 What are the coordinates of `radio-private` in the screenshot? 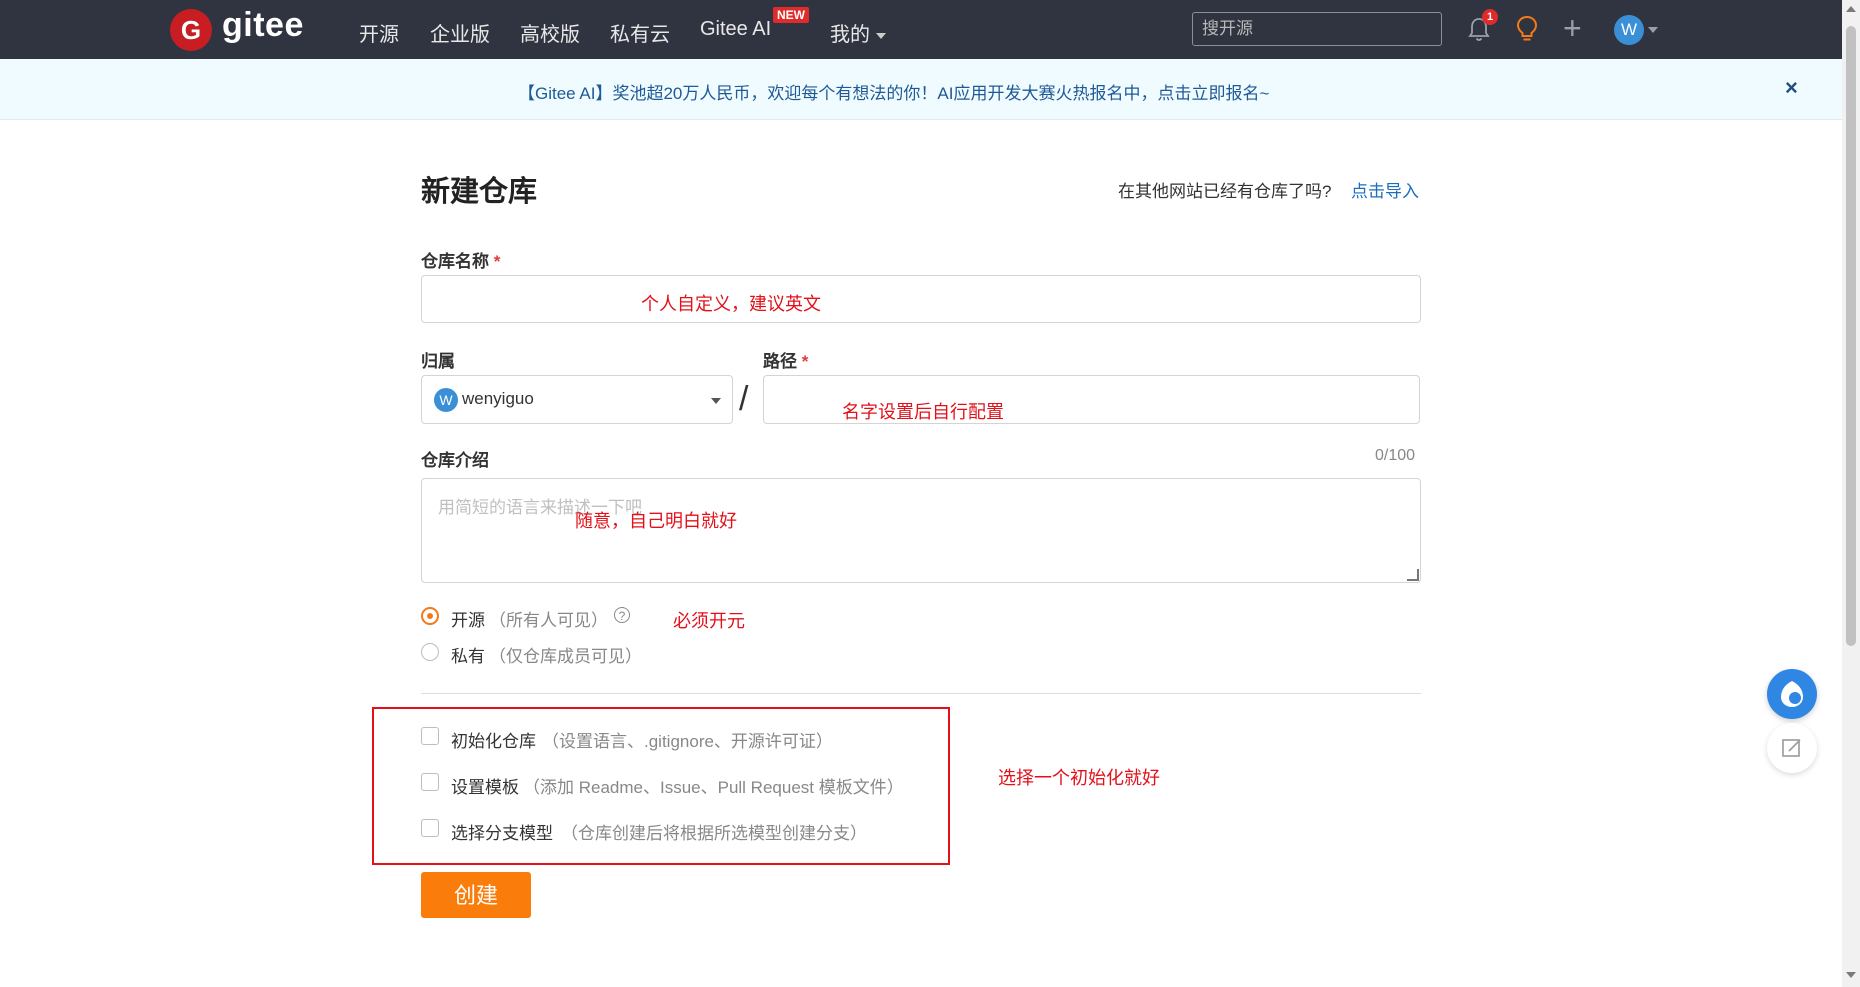 It's located at (430, 652).